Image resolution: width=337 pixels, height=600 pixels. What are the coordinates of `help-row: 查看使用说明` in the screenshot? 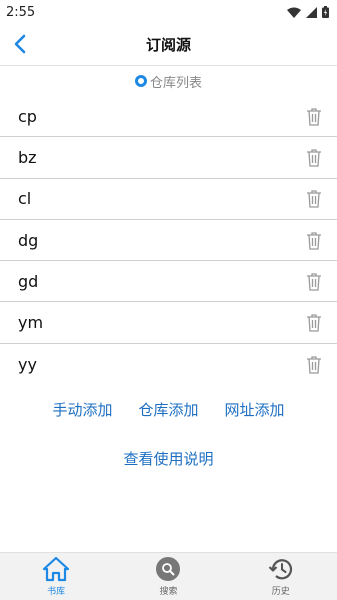 It's located at (168, 458).